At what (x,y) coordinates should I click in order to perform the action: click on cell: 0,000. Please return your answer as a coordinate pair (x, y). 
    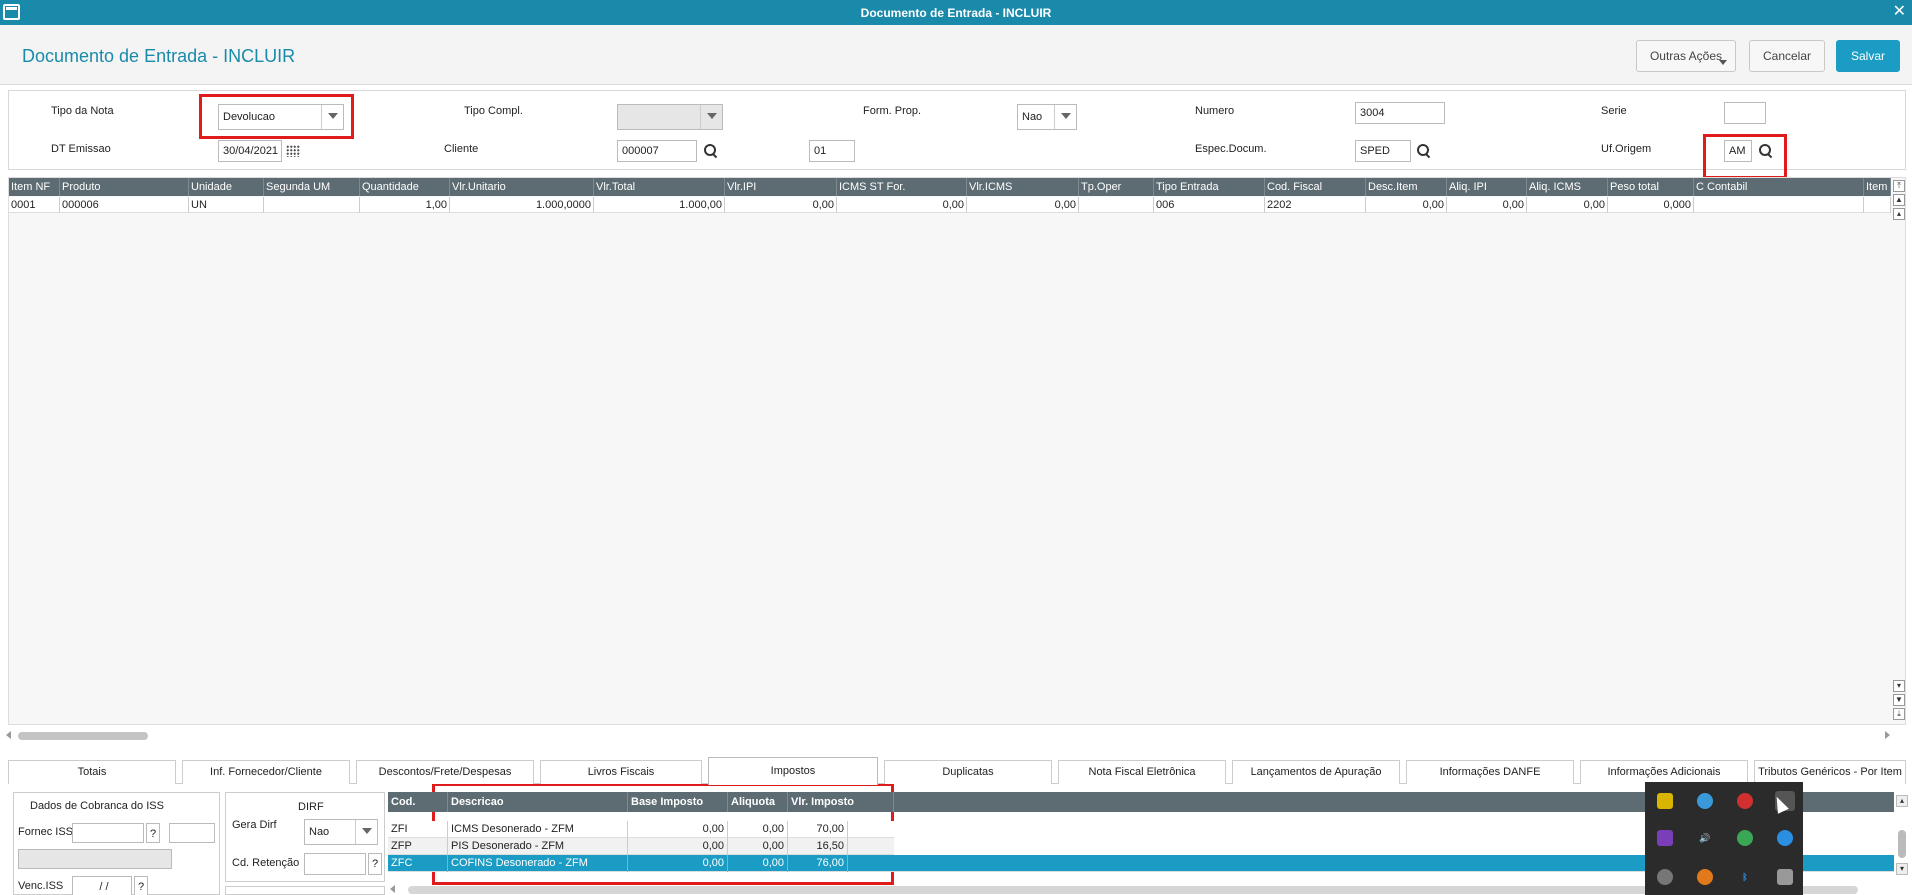
    Looking at the image, I should click on (1651, 205).